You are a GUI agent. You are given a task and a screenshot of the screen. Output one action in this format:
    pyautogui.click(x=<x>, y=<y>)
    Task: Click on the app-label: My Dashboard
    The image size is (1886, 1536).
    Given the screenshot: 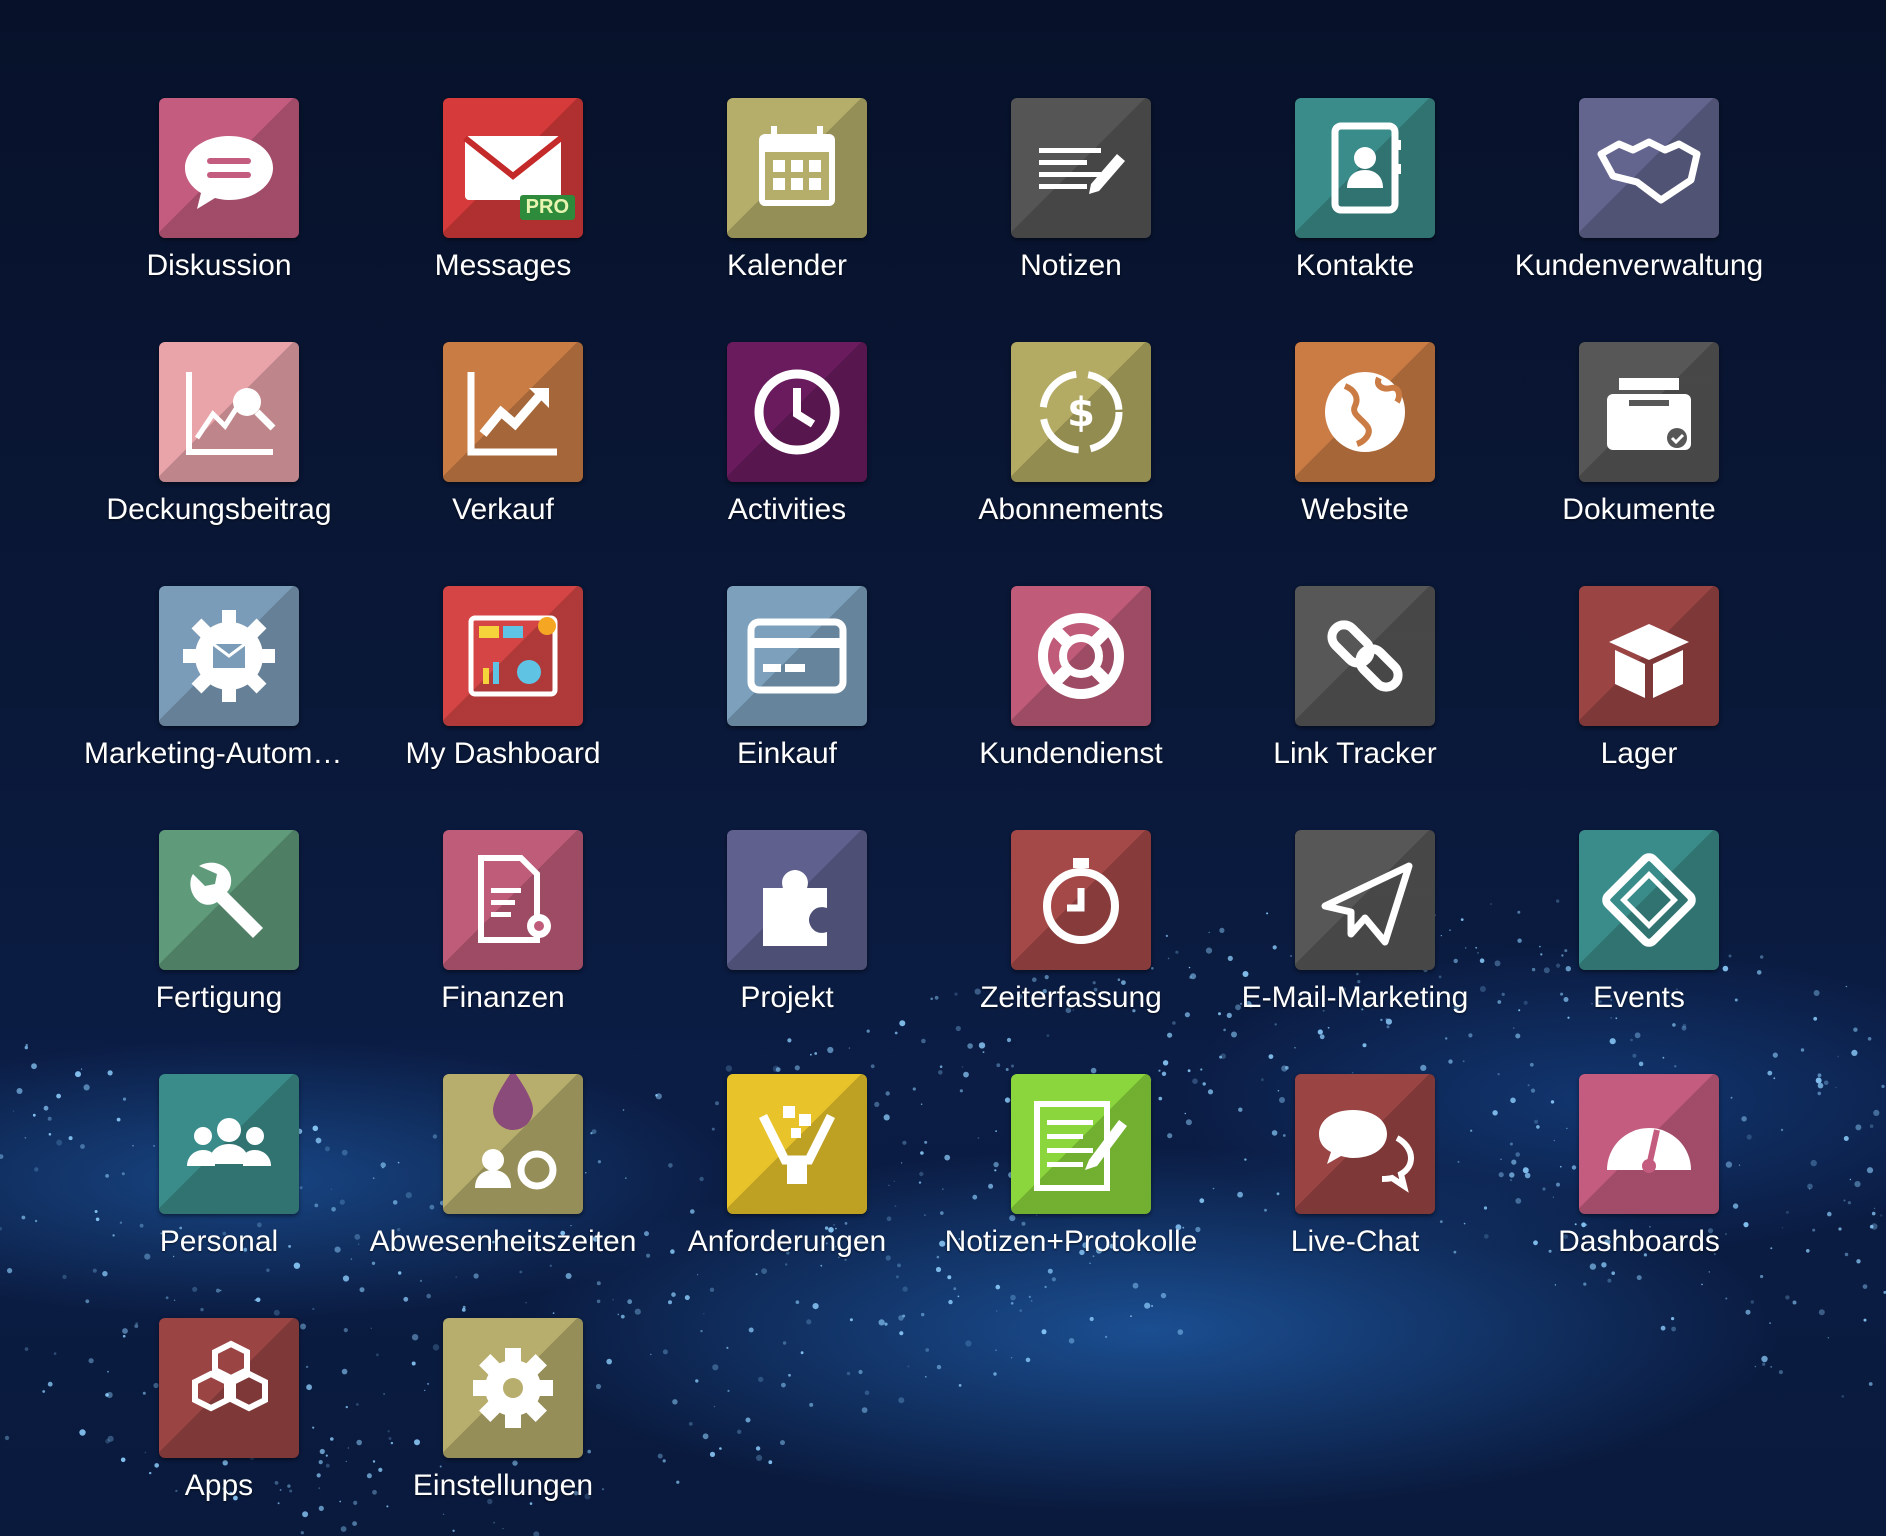 What is the action you would take?
    pyautogui.click(x=503, y=753)
    